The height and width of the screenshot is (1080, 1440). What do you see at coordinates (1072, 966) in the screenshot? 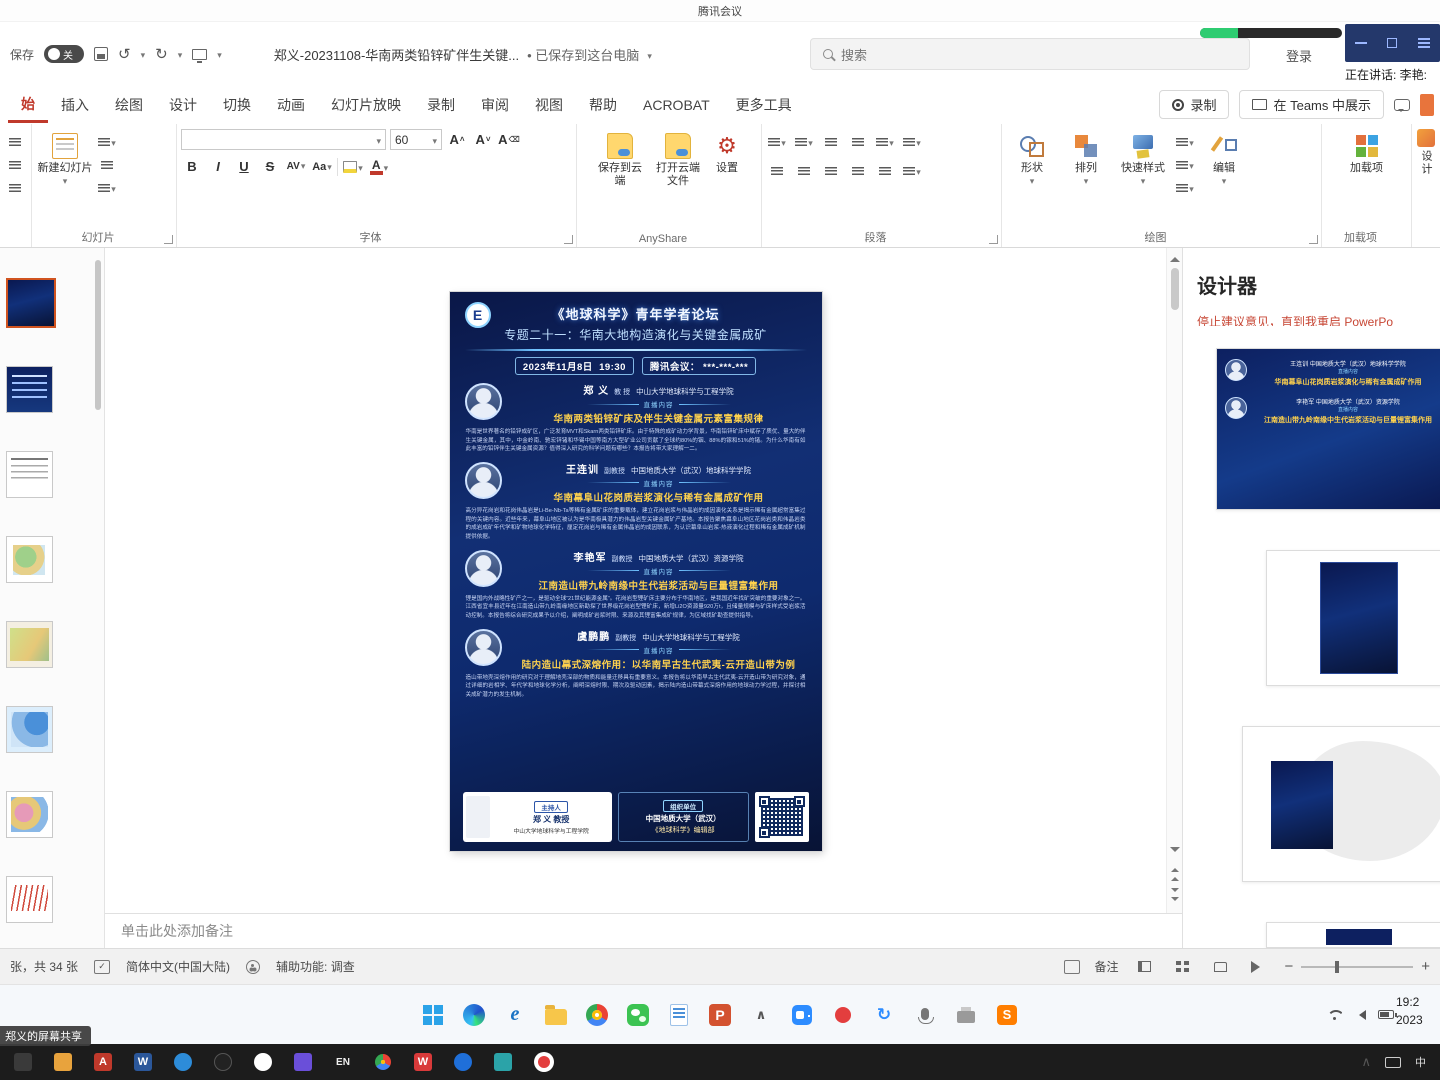
I see `notes-icon` at bounding box center [1072, 966].